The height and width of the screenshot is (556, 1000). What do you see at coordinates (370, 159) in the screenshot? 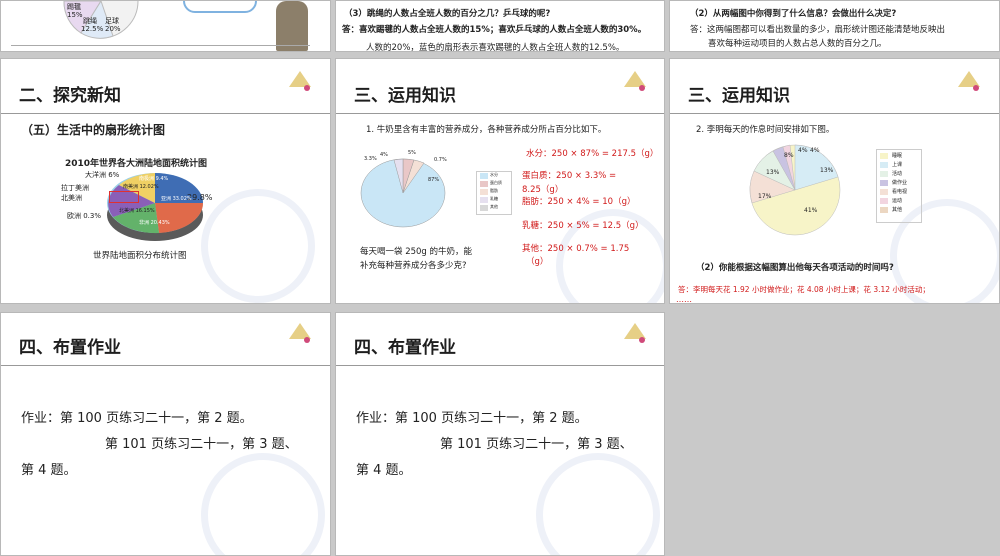
I see `pie-label: 3.3%` at bounding box center [370, 159].